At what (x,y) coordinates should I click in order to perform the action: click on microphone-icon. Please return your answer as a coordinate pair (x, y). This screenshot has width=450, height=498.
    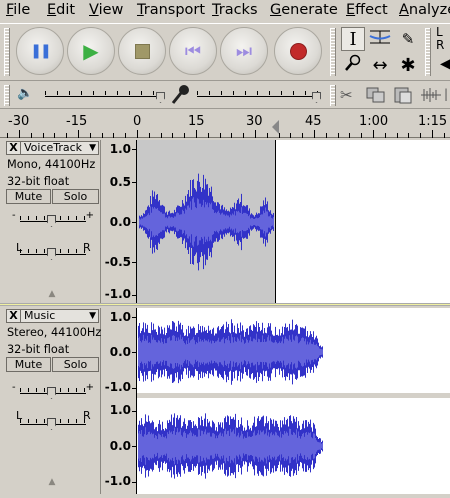
    Looking at the image, I should click on (180, 97).